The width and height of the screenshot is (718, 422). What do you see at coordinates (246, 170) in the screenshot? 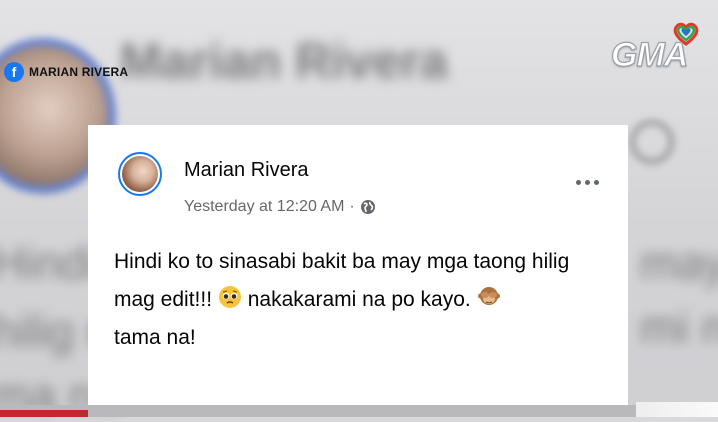
I see `author-name: Marian Rivera` at bounding box center [246, 170].